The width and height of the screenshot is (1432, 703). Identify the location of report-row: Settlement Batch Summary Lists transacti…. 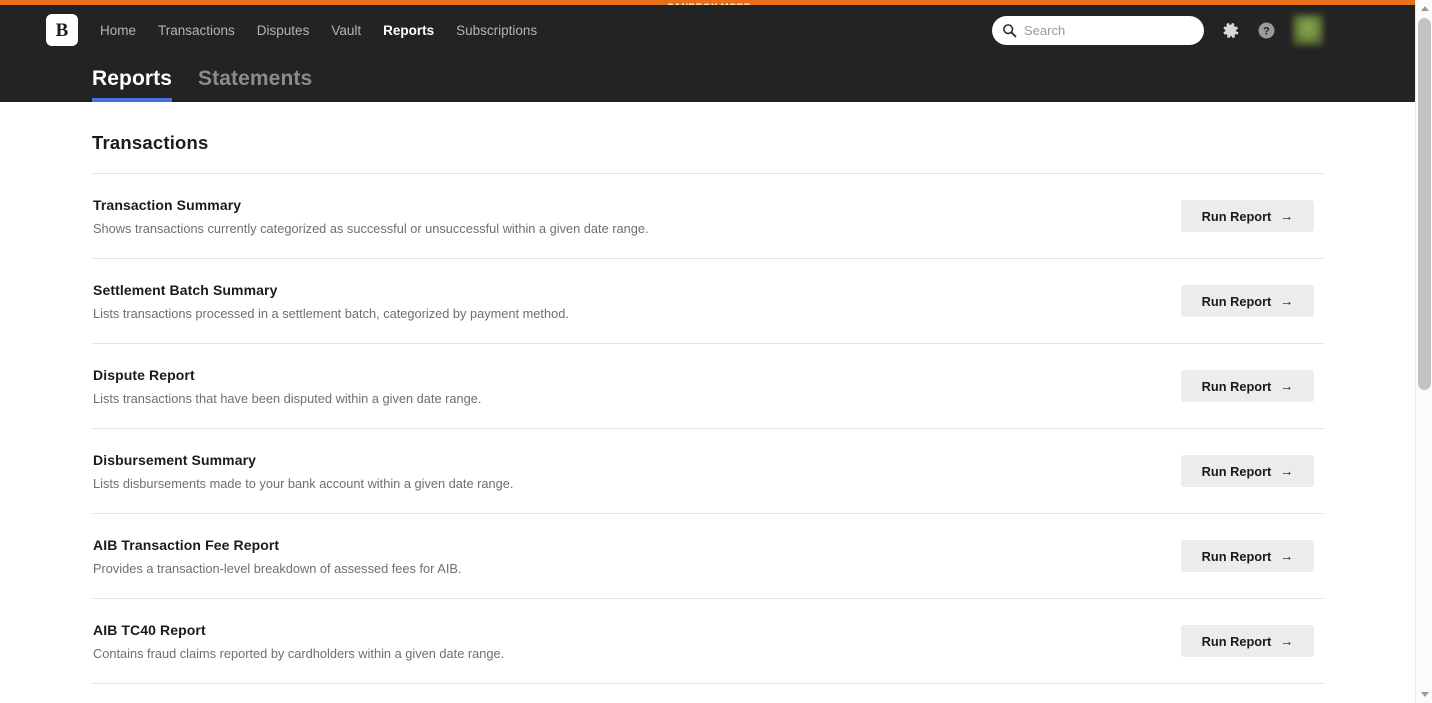
(708, 301).